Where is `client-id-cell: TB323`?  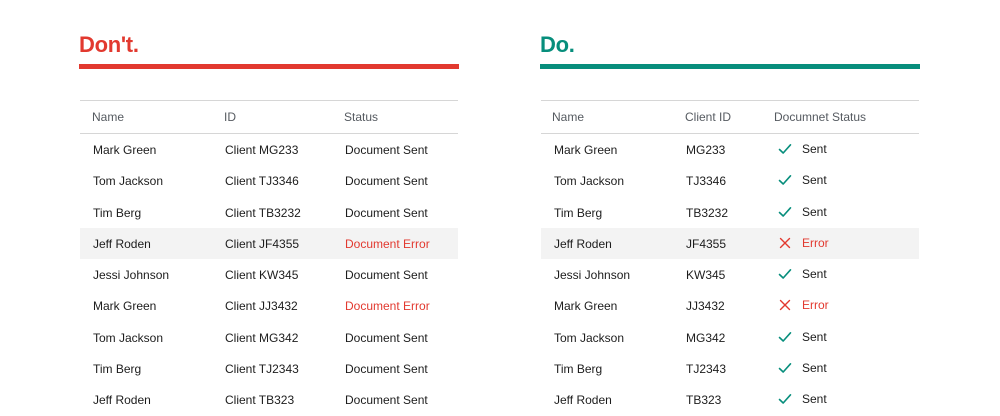 client-id-cell: TB323 is located at coordinates (704, 400).